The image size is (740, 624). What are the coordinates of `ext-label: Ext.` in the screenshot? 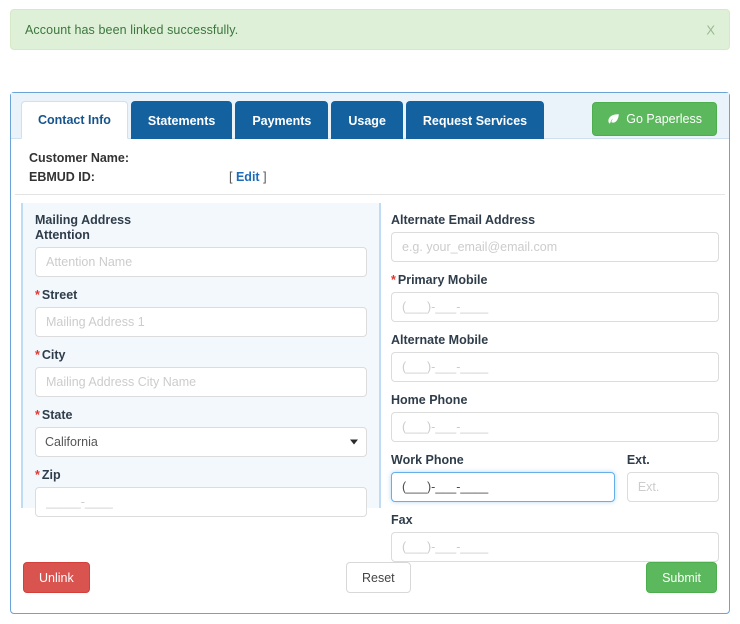 It's located at (673, 460).